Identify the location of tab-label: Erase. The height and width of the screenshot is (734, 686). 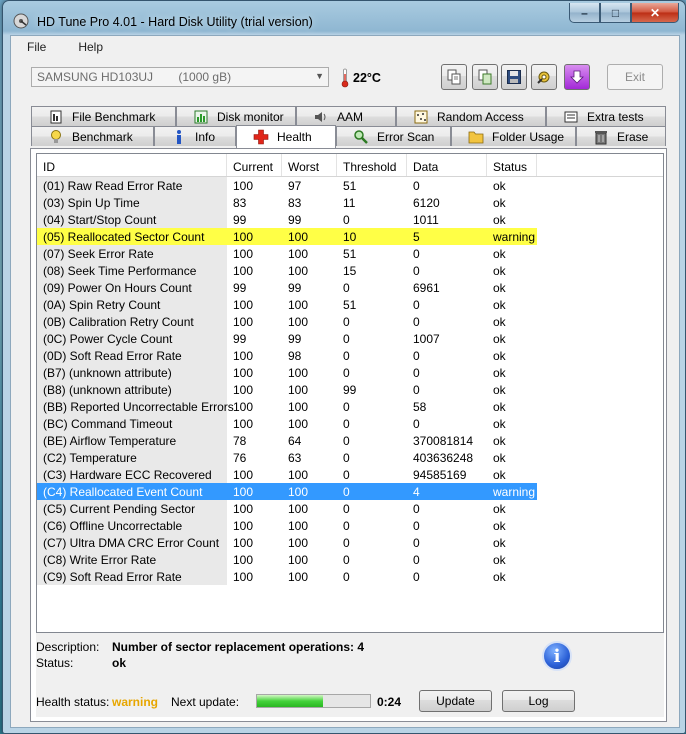
(633, 136).